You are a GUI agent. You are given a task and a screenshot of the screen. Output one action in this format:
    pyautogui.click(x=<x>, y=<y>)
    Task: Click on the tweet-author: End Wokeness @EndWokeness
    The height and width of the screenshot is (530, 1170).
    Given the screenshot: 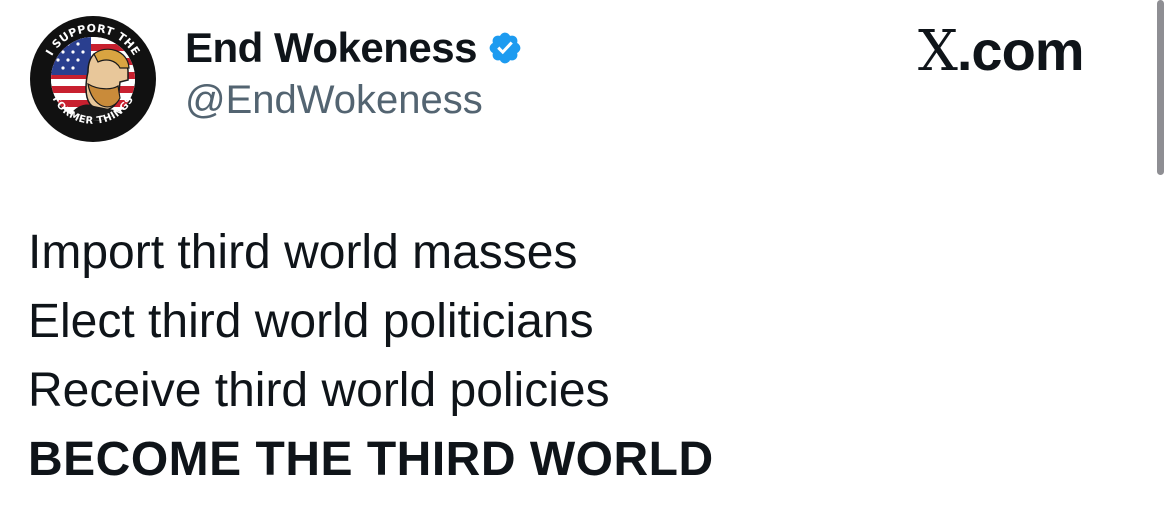 What is the action you would take?
    pyautogui.click(x=354, y=72)
    